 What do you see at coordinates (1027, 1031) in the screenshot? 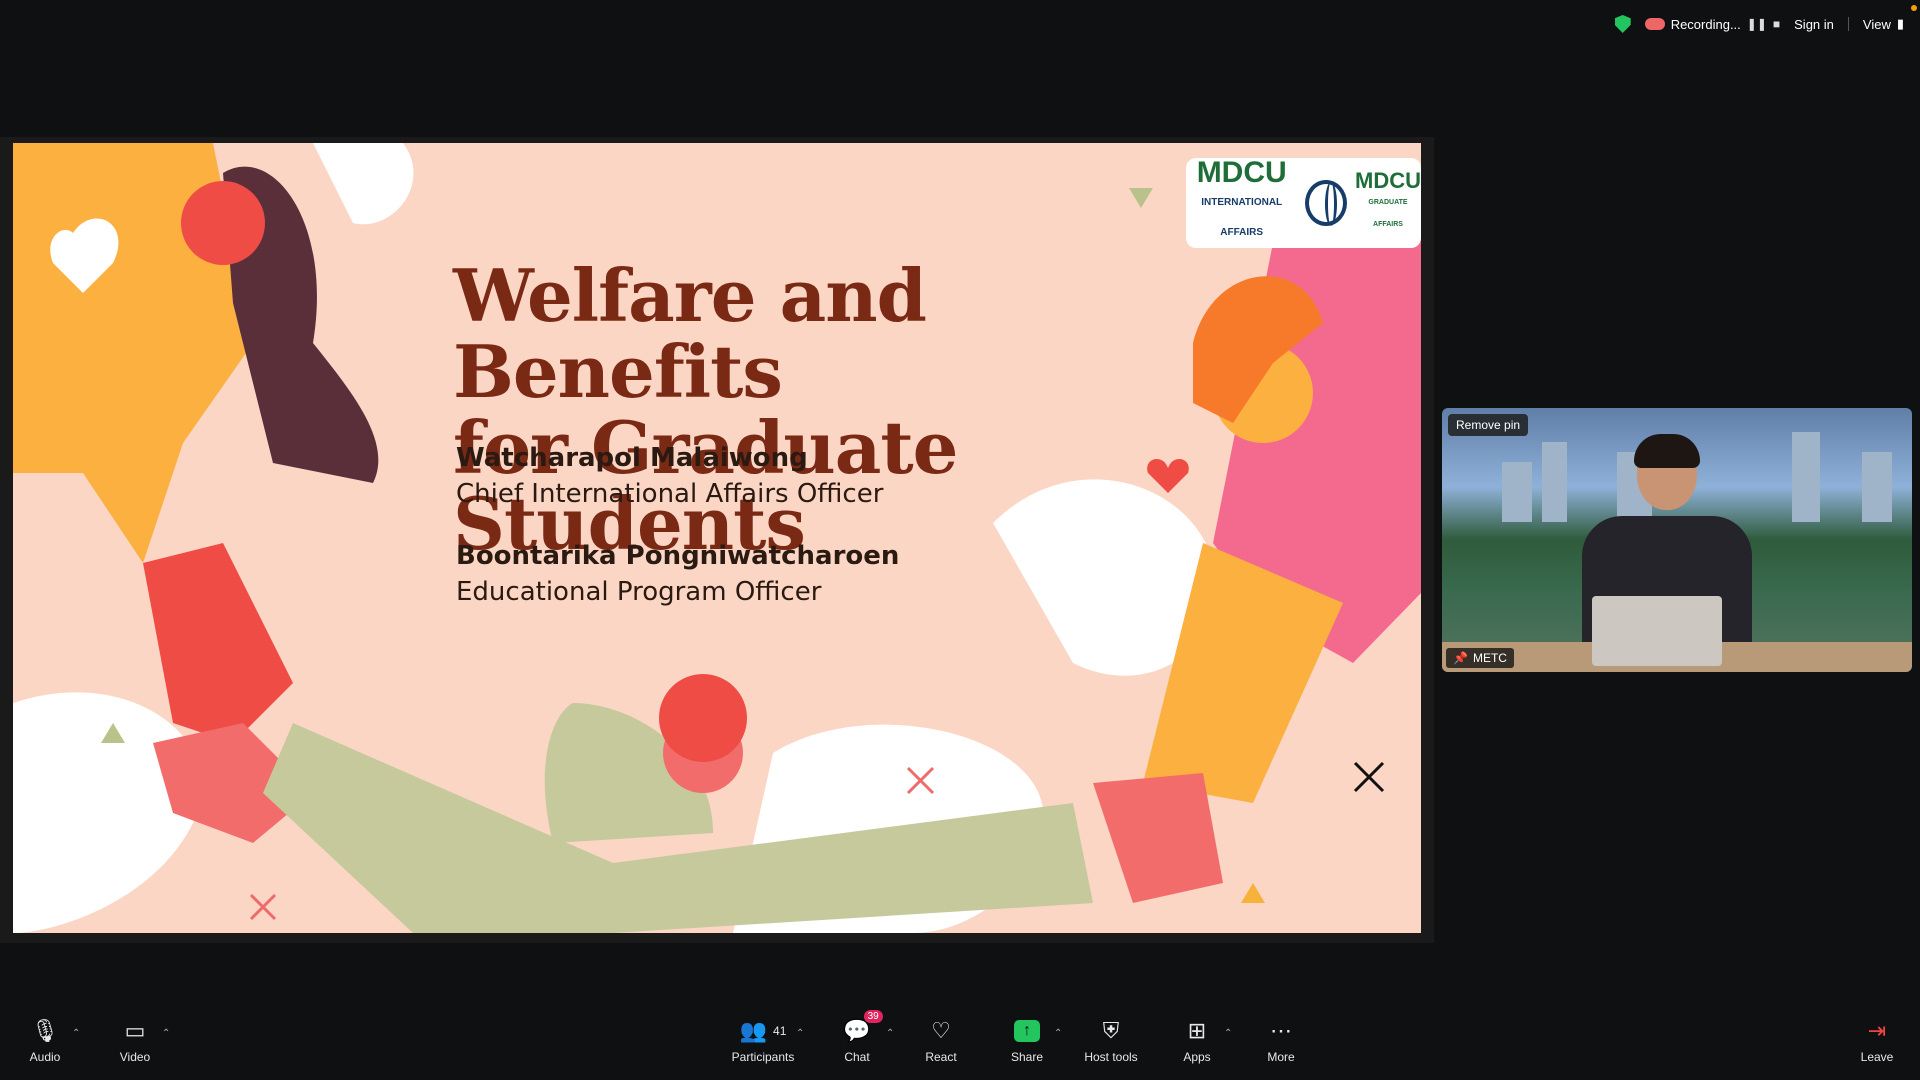
I see `share-screen-icon: ↑` at bounding box center [1027, 1031].